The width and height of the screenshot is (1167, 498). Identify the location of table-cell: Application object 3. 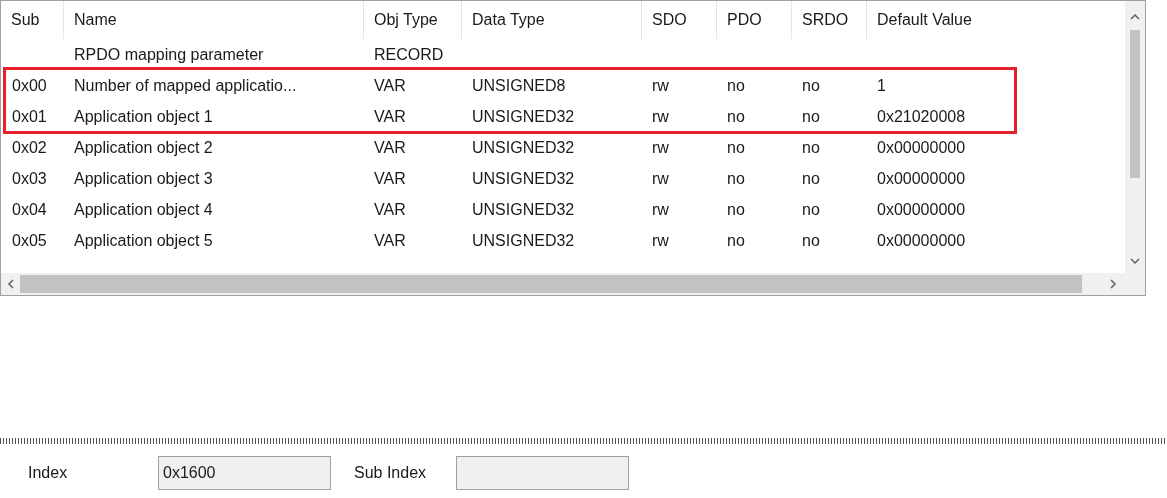
(143, 178).